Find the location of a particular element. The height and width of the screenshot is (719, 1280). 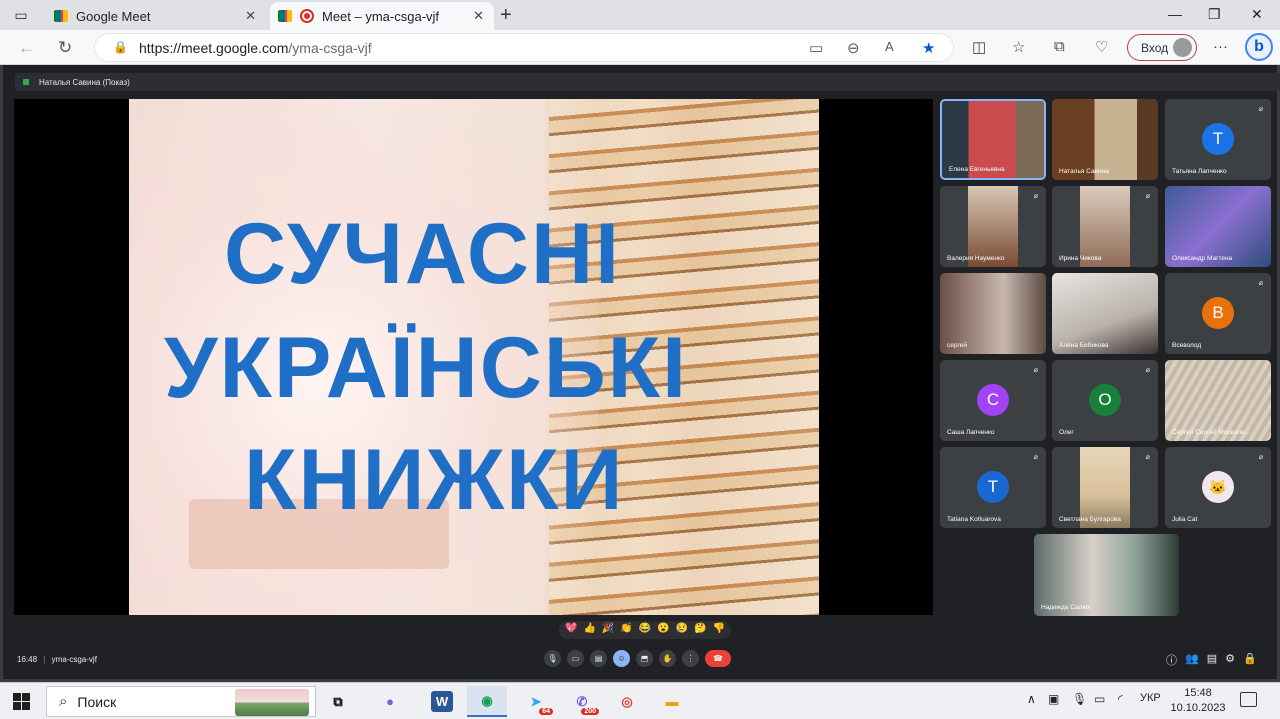

microphone-tray-icon: 🎙 is located at coordinates (1079, 699).